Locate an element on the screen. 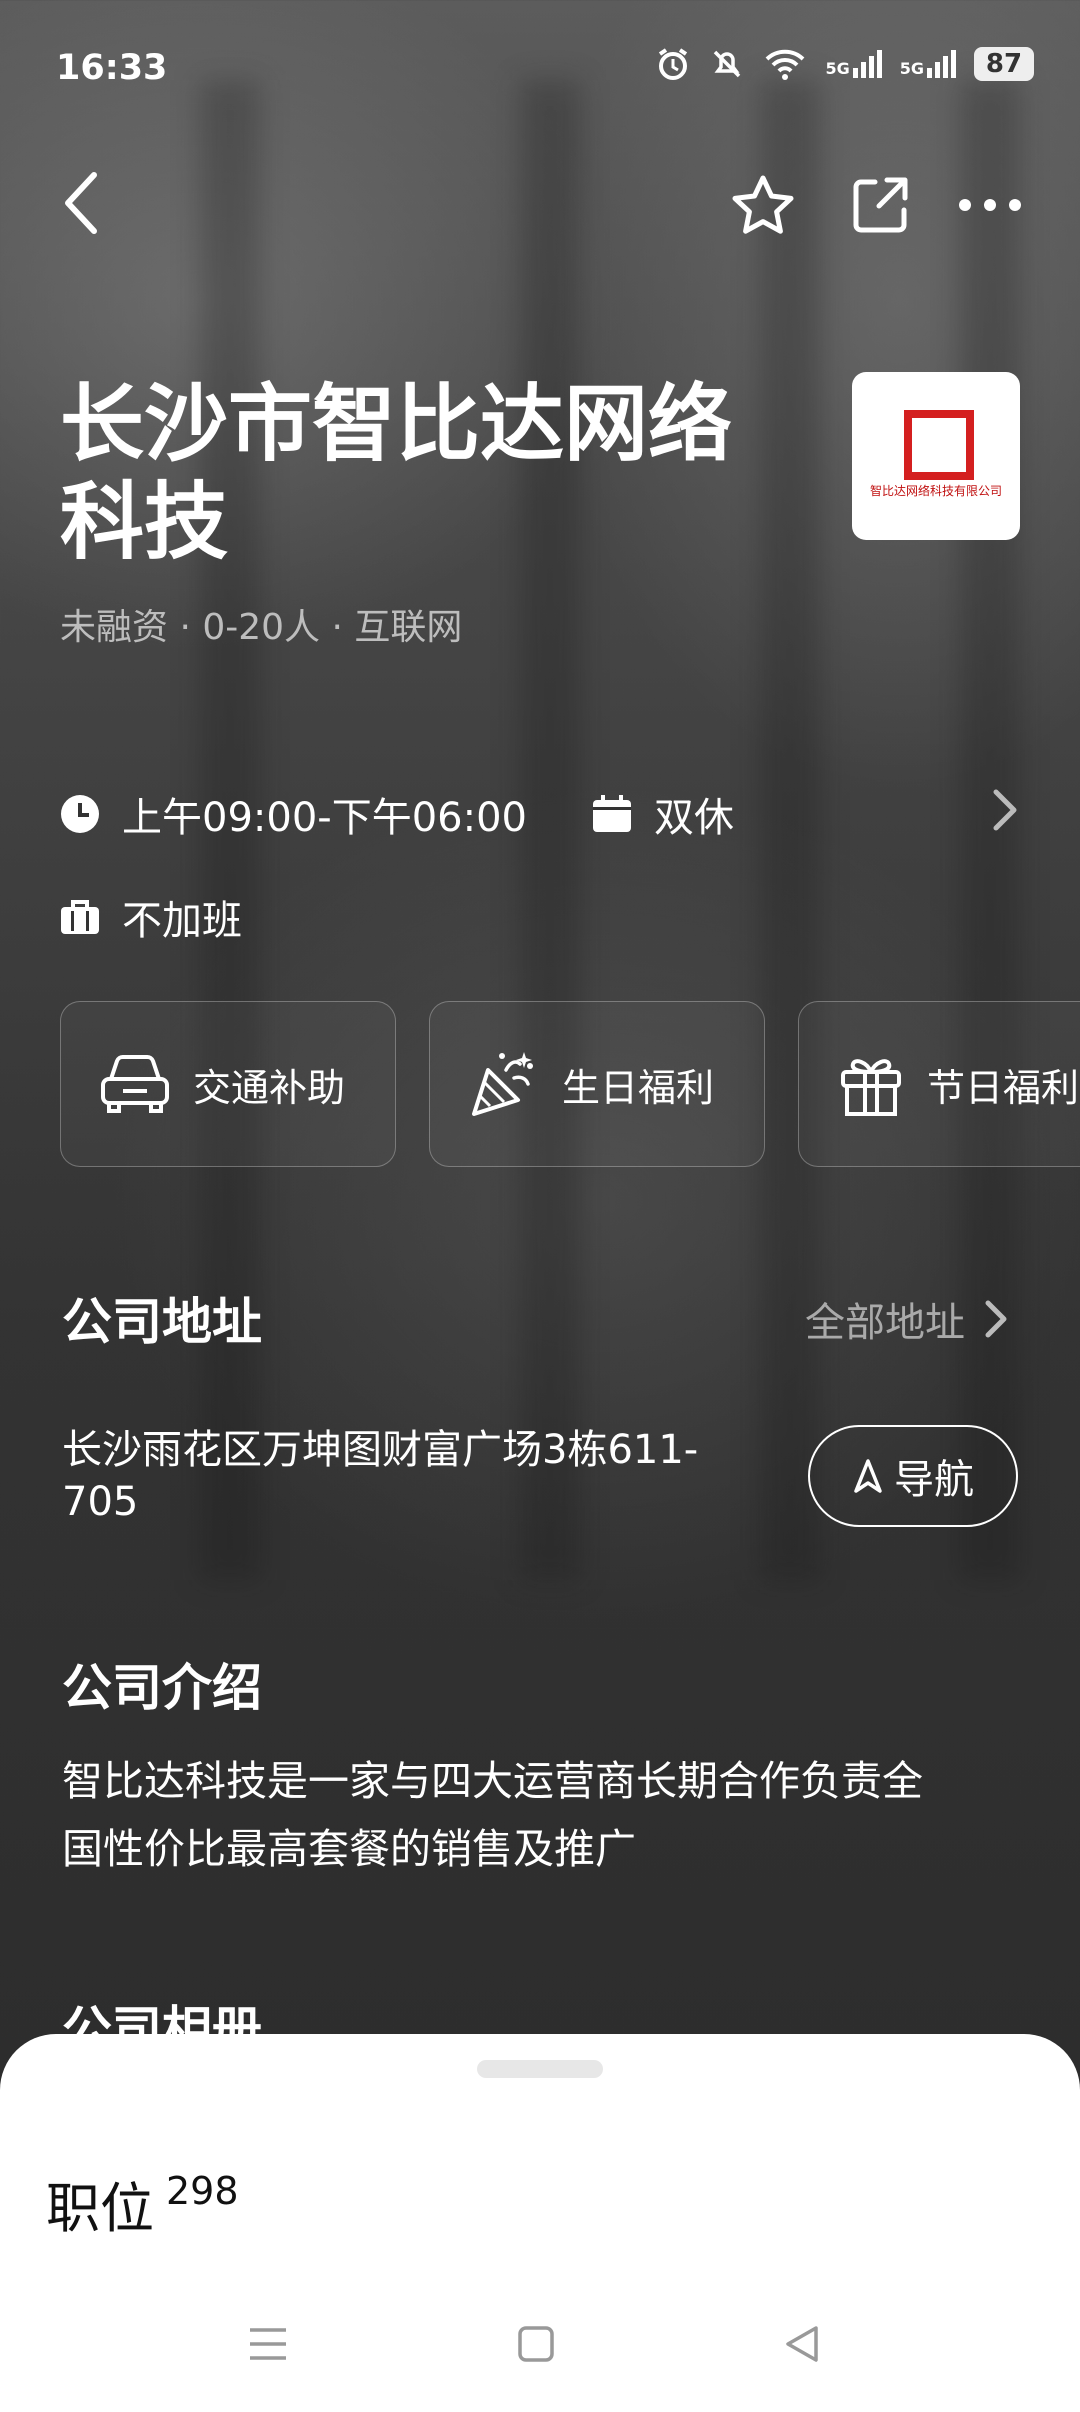 Image resolution: width=1080 pixels, height=2412 pixels. company-address: 长沙雨花区万坤图财富广场3栋611-705 is located at coordinates (380, 1476).